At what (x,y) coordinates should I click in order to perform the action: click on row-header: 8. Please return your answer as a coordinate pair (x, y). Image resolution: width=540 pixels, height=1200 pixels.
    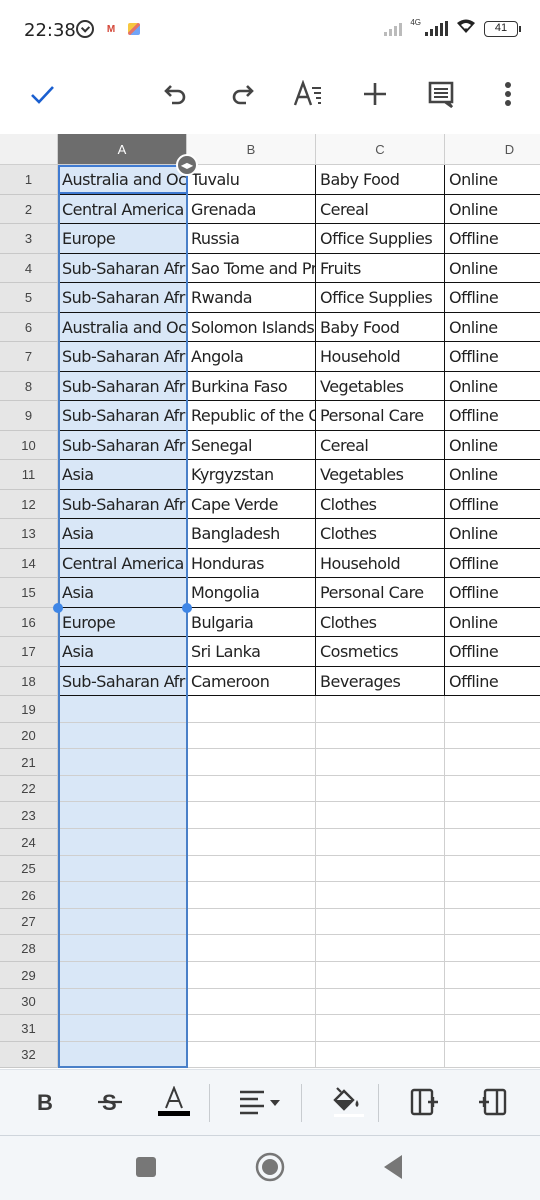
    Looking at the image, I should click on (29, 386).